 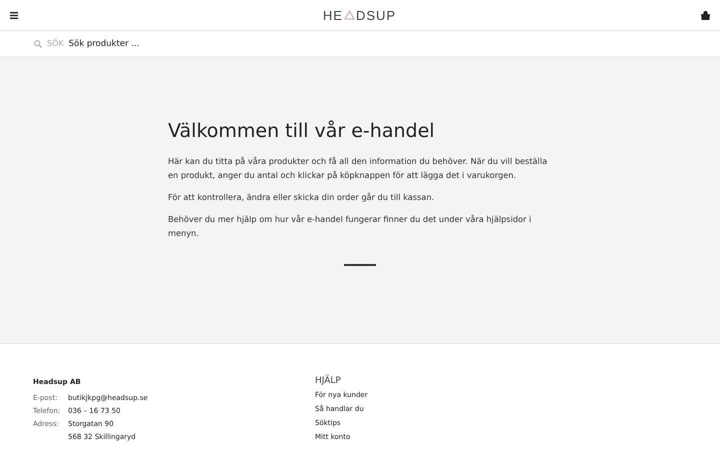 What do you see at coordinates (358, 168) in the screenshot?
I see `paragraph: Här kan du titta på våra produkter och få all den information du behöver. När du vill beställa en produkt, anger du antal och klickar på köpknappen för att lägga det i varukorgen.` at bounding box center [358, 168].